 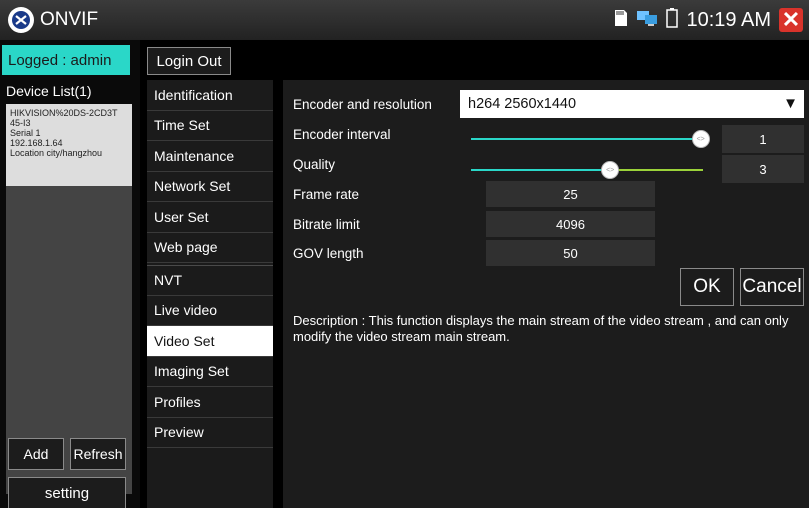 I want to click on setting-button: setting, so click(x=67, y=492).